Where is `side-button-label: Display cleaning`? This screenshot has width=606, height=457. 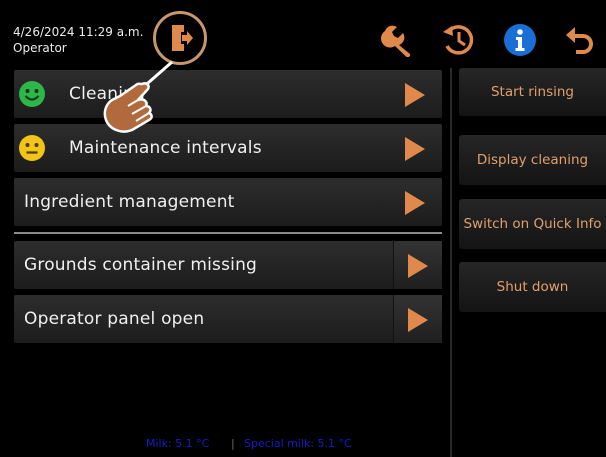 side-button-label: Display cleaning is located at coordinates (532, 160).